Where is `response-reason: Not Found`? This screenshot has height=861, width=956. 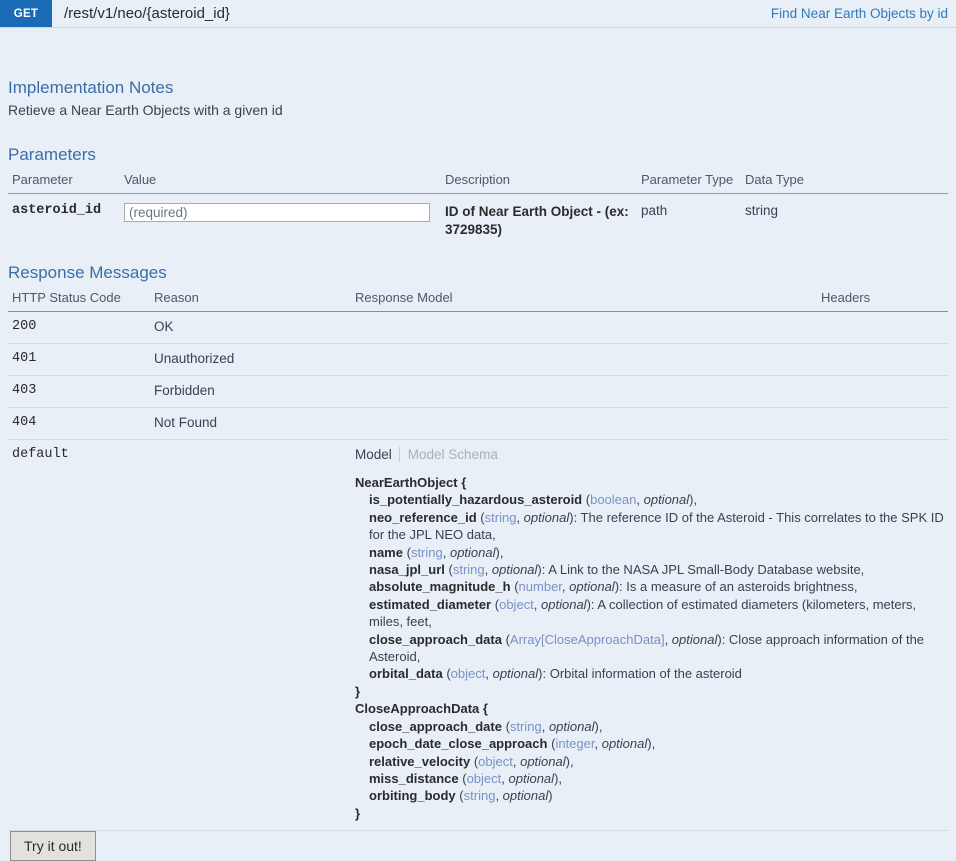
response-reason: Not Found is located at coordinates (250, 423).